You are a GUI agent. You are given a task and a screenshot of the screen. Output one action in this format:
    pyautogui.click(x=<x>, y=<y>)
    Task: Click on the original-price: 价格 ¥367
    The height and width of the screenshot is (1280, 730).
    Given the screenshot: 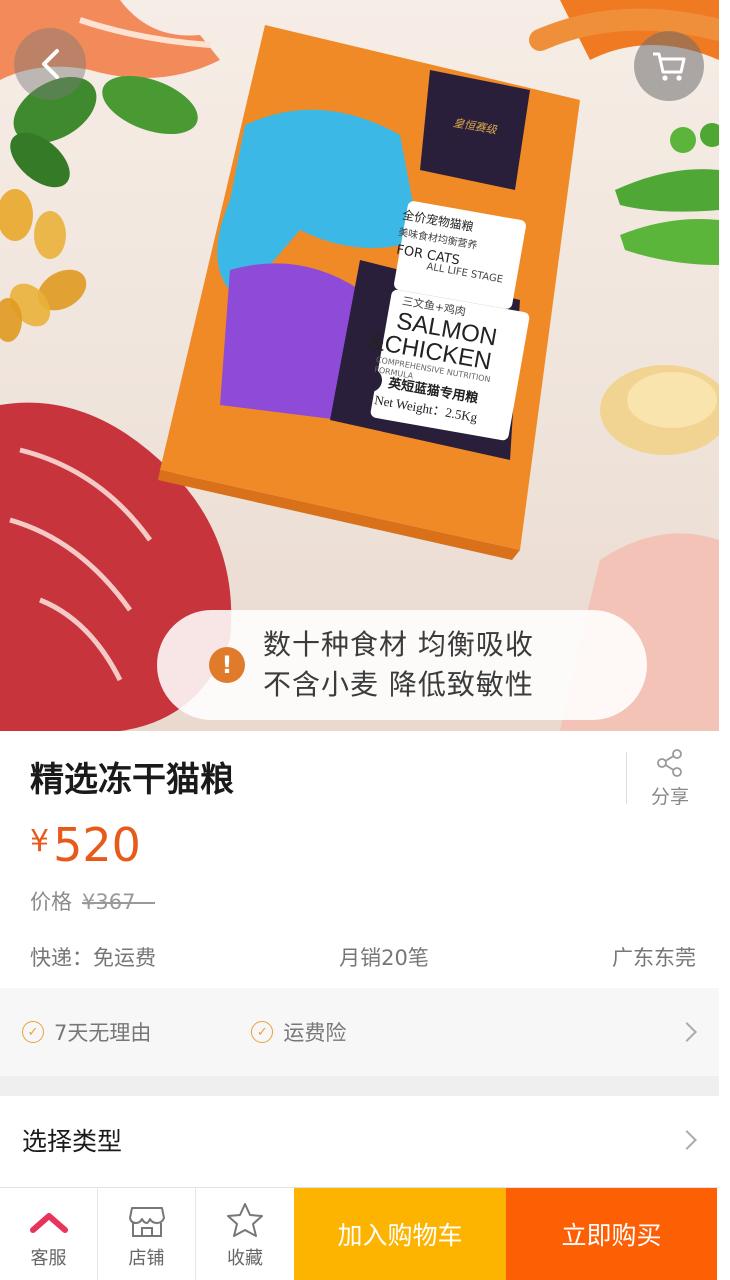 What is the action you would take?
    pyautogui.click(x=82, y=901)
    